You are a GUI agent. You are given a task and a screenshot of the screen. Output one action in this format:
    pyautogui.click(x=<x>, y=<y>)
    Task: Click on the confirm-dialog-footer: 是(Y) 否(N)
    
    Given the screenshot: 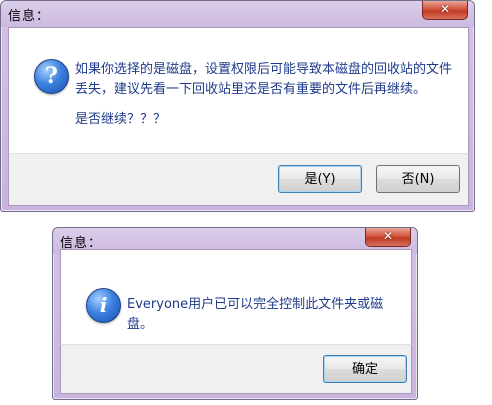 What is the action you would take?
    pyautogui.click(x=238, y=179)
    